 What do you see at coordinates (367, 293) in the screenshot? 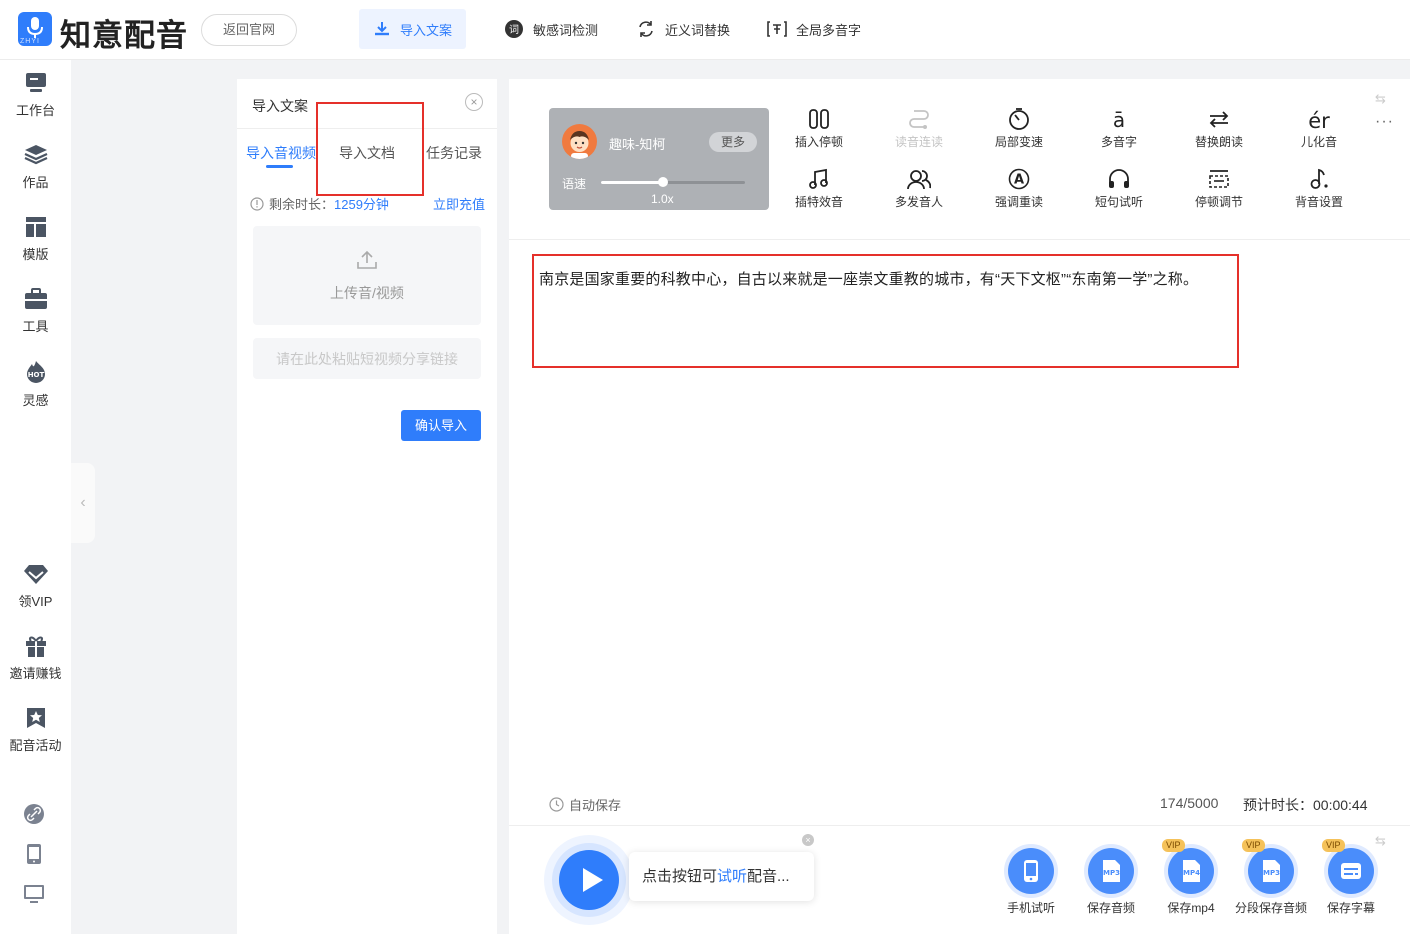
I see `upload-label: 上传音/视频` at bounding box center [367, 293].